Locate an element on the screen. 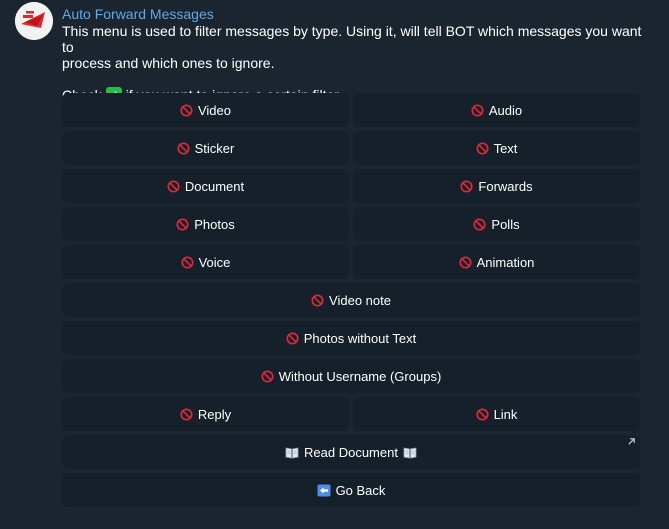  message-line-2: process and which ones to ignore. is located at coordinates (168, 63).